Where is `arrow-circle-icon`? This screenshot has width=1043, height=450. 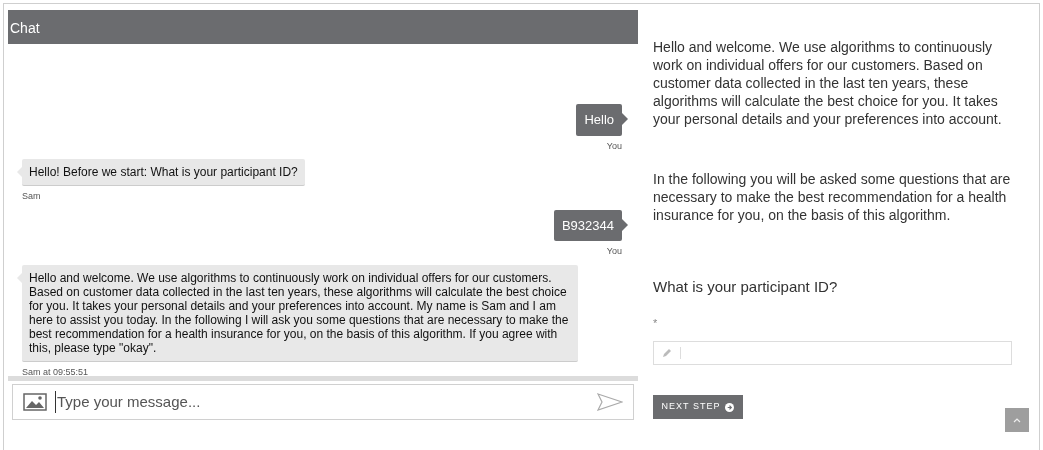 arrow-circle-icon is located at coordinates (730, 407).